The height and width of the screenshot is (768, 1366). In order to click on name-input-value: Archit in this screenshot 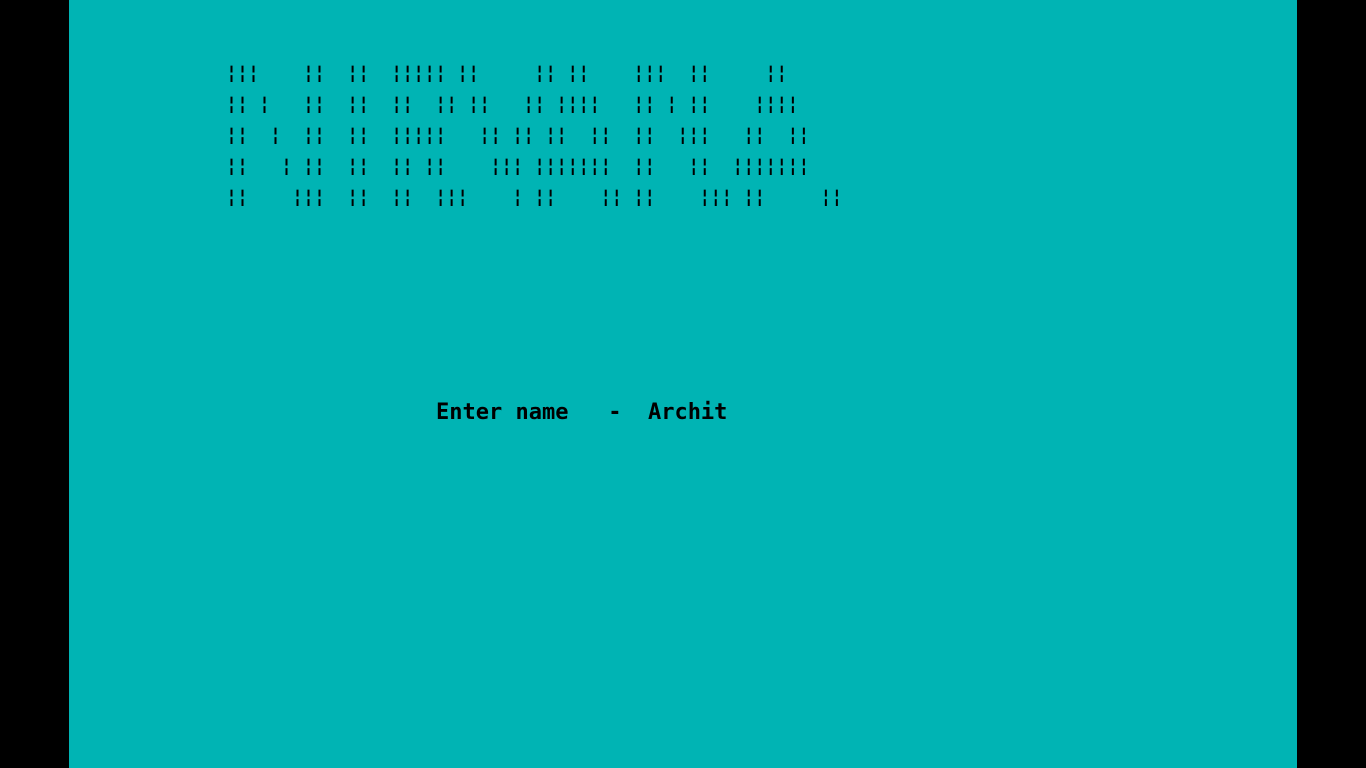, I will do `click(687, 412)`.